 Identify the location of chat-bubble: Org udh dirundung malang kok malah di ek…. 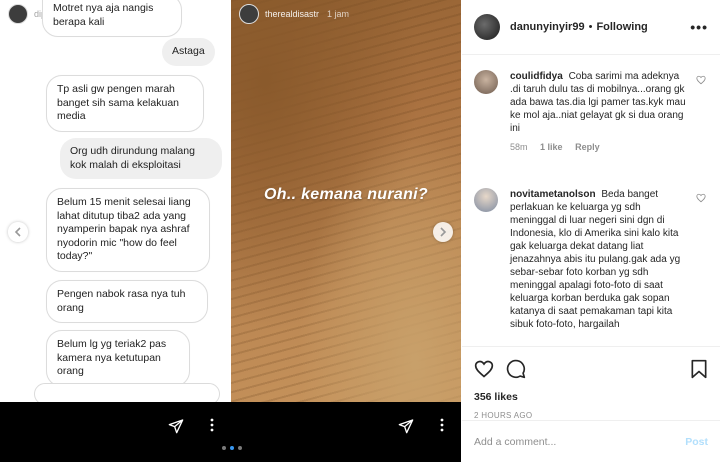
(141, 158).